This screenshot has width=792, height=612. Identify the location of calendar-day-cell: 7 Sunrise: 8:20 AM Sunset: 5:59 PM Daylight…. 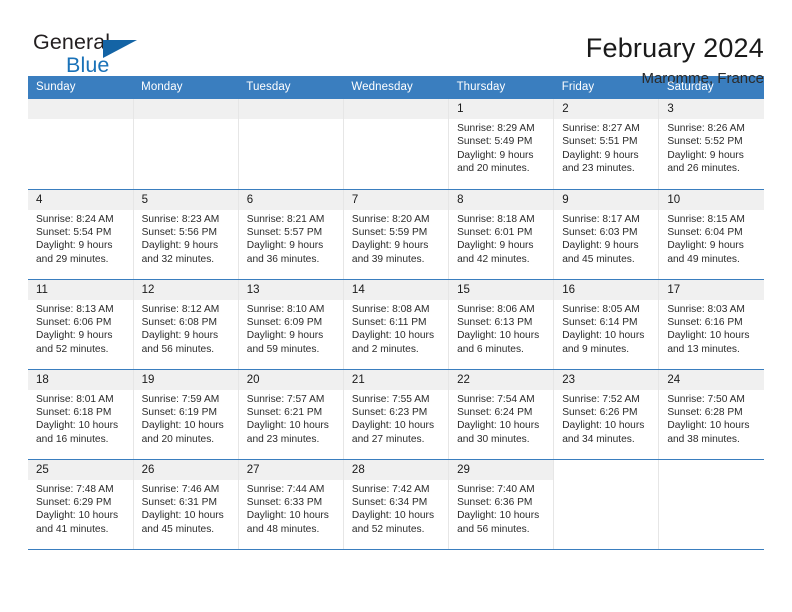
(396, 234).